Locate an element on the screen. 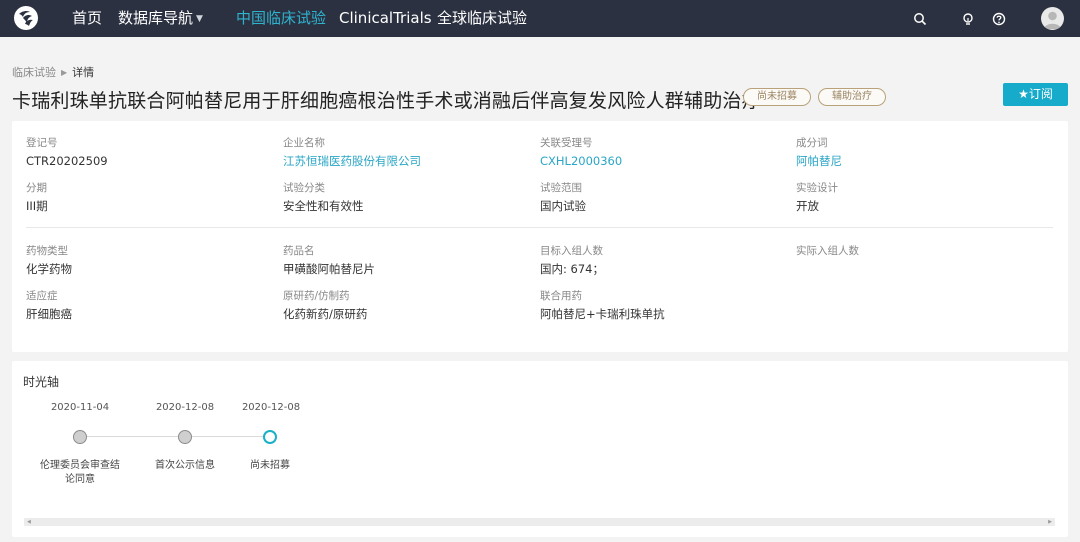  nav-database-navigation: 数据库导航 ▼ is located at coordinates (160, 18).